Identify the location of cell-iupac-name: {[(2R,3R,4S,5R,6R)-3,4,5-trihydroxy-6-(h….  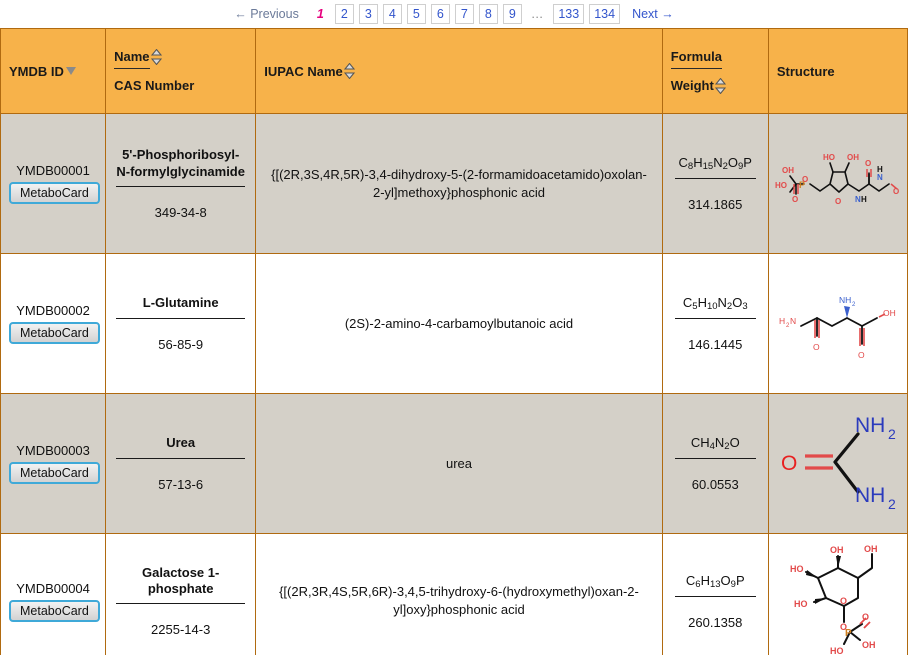
(459, 594).